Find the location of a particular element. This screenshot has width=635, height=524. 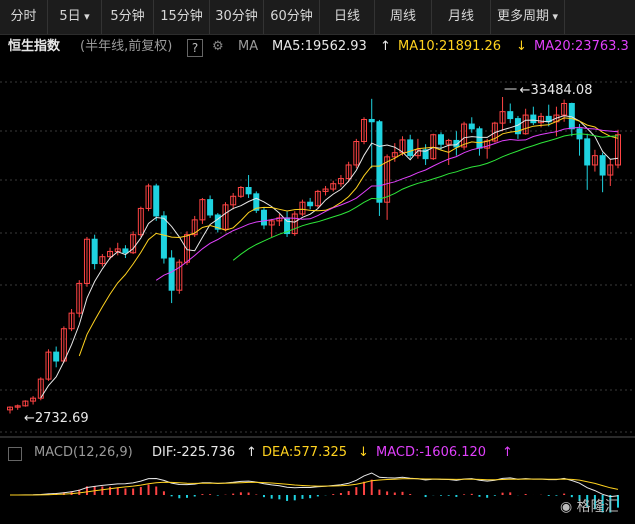

macd-label: MACD(12,26,9) is located at coordinates (83, 453).